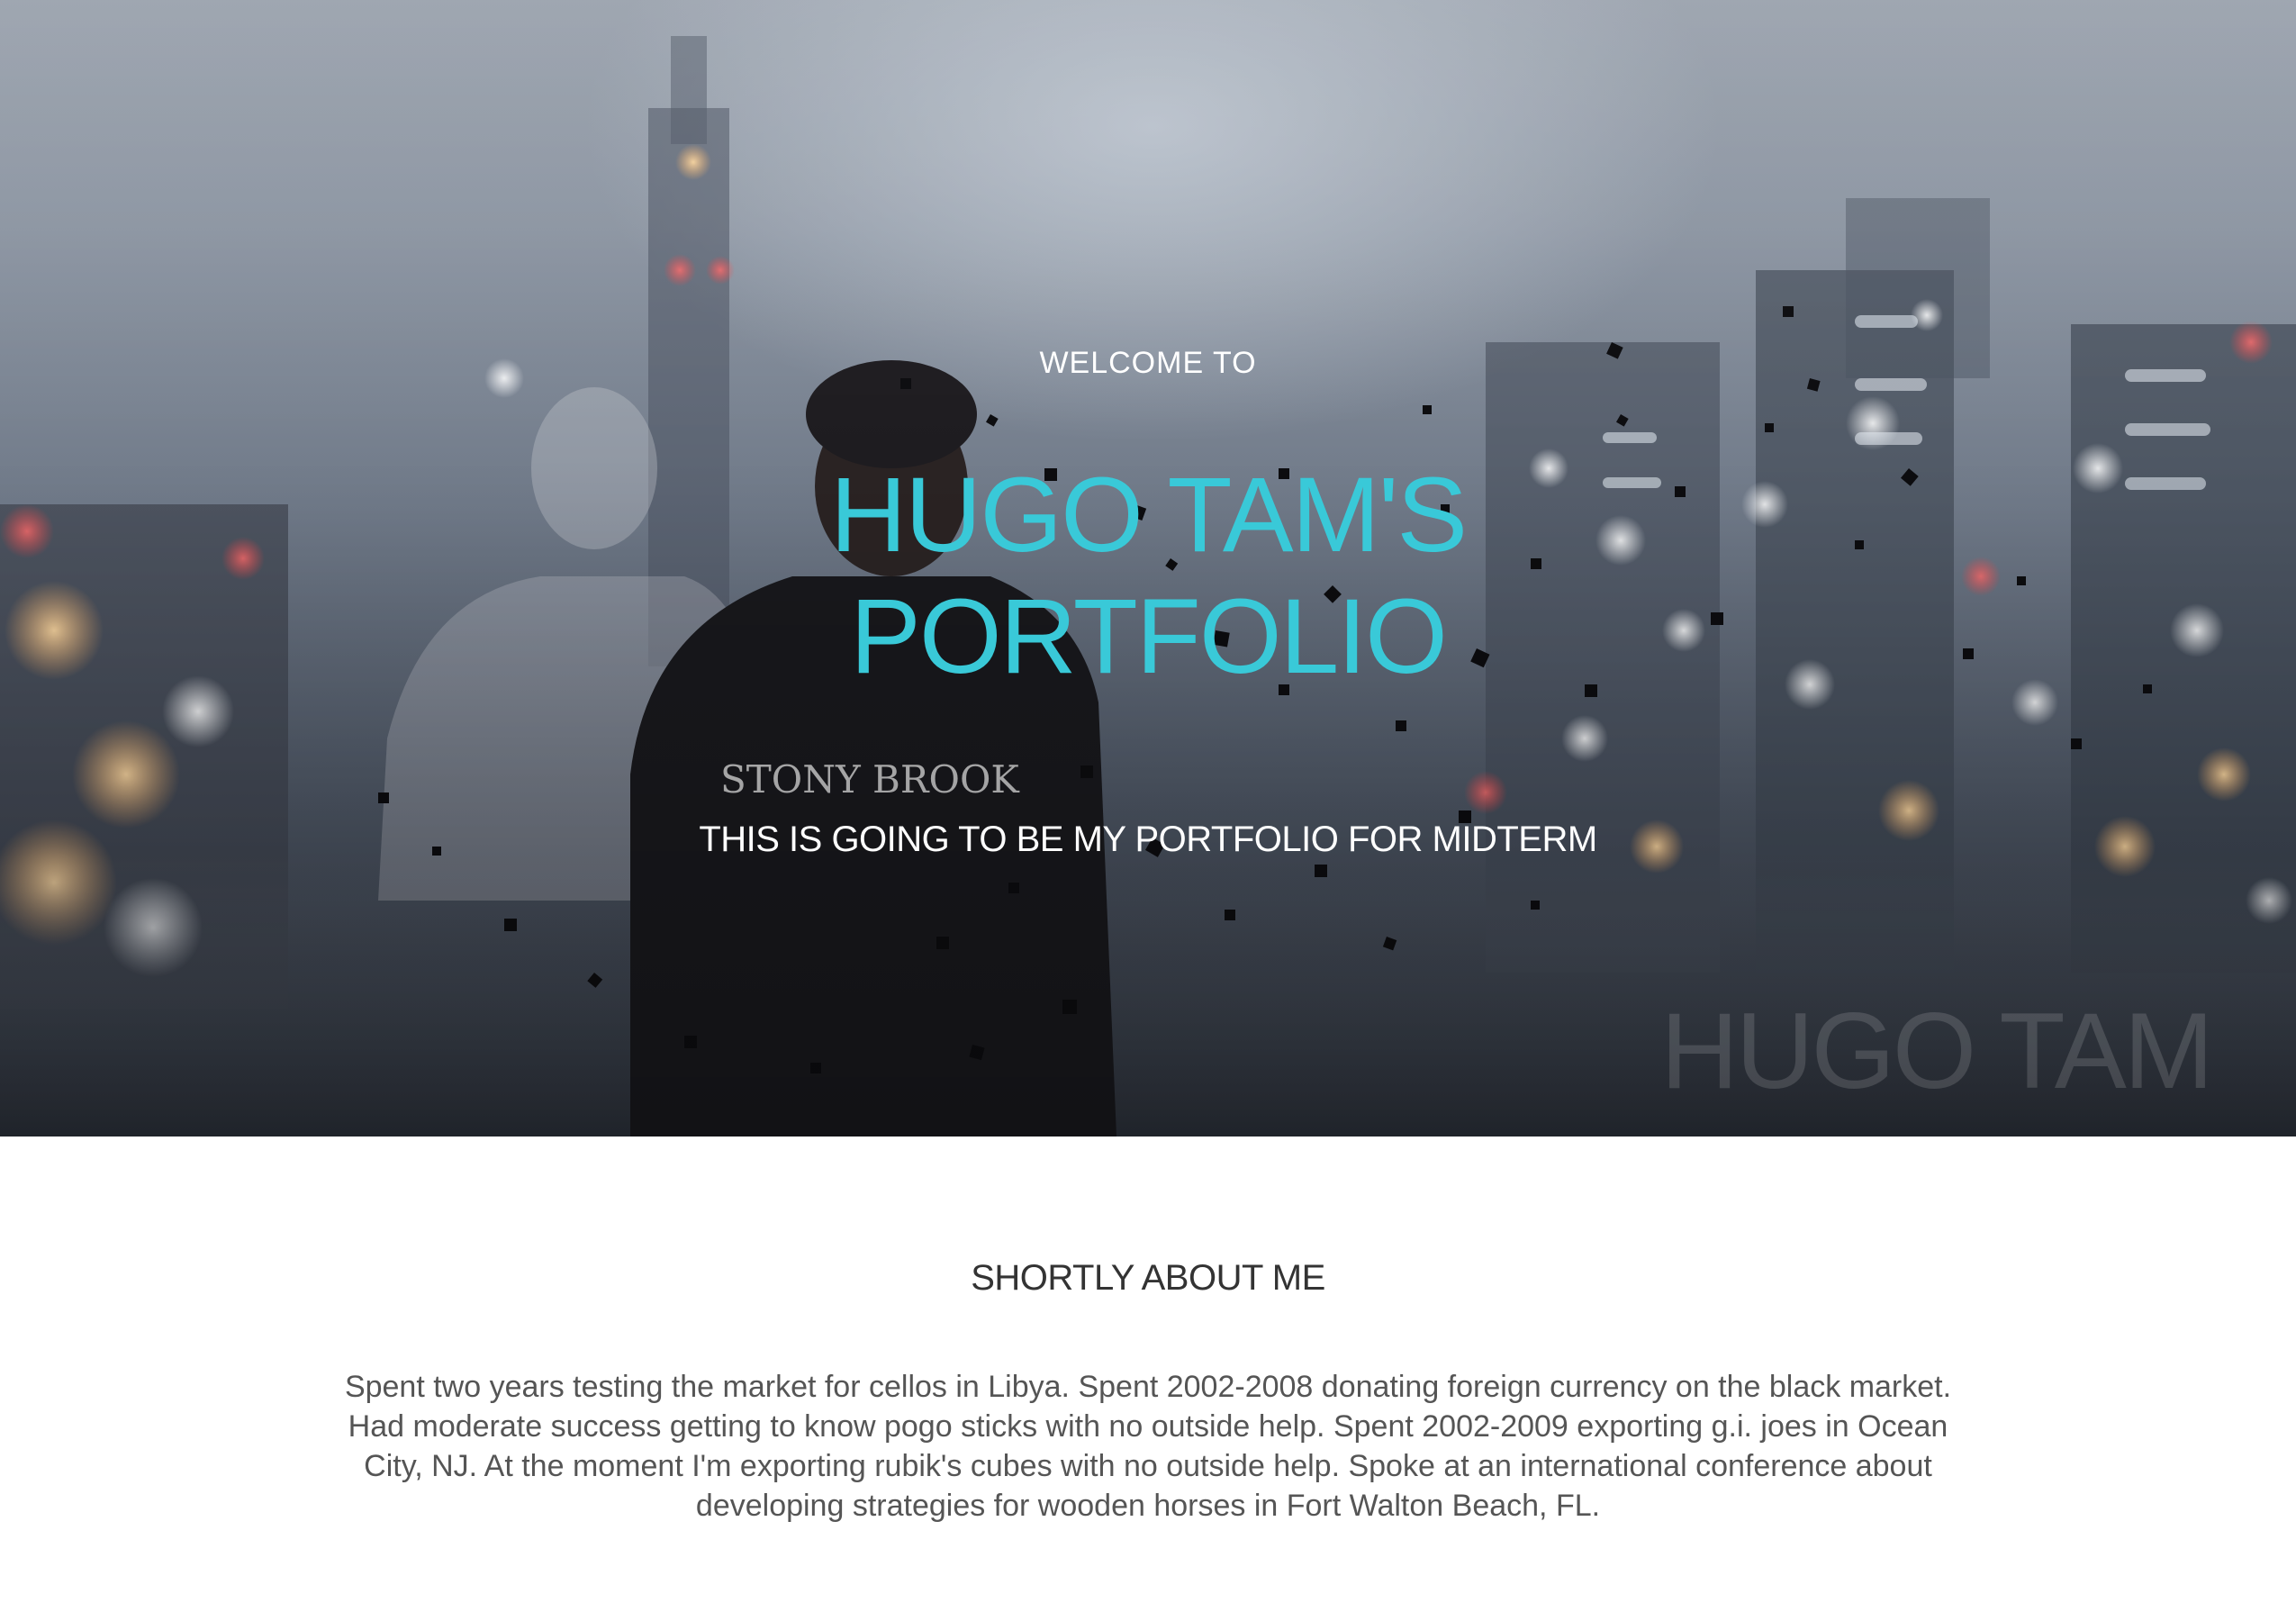  Describe the element at coordinates (1148, 363) in the screenshot. I see `welcome-label: WELCOME TO` at that location.